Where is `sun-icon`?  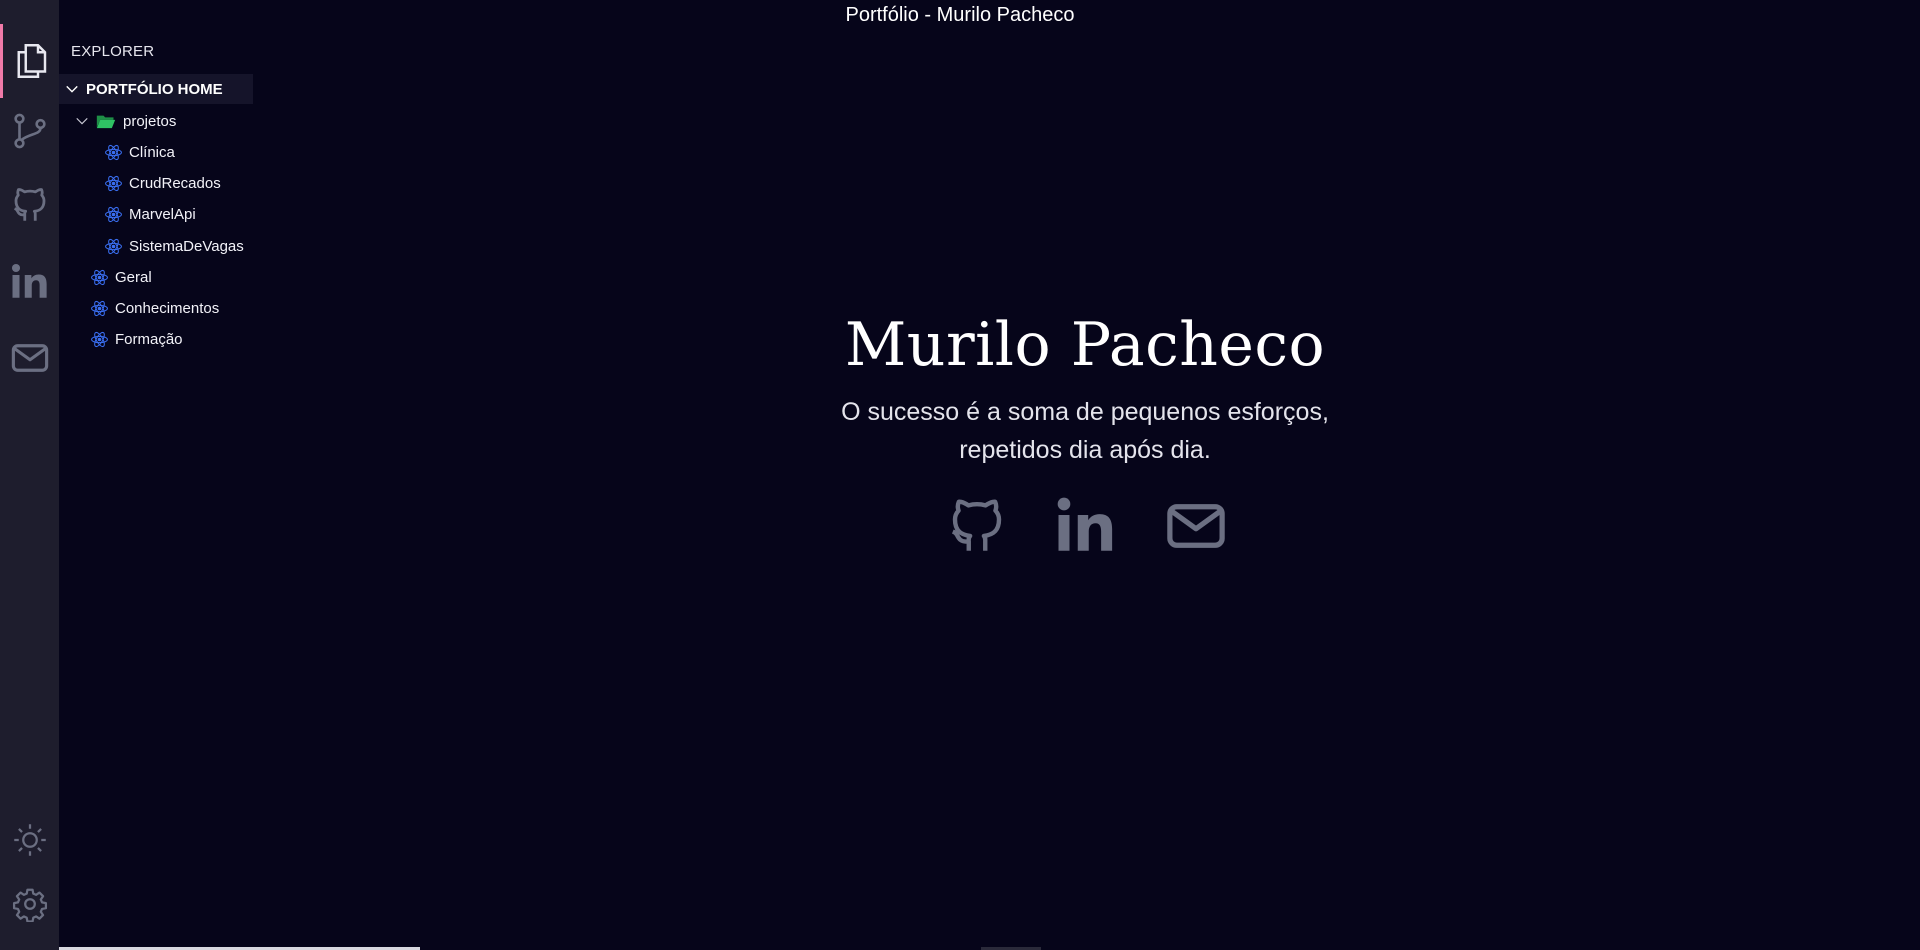
sun-icon is located at coordinates (29, 840).